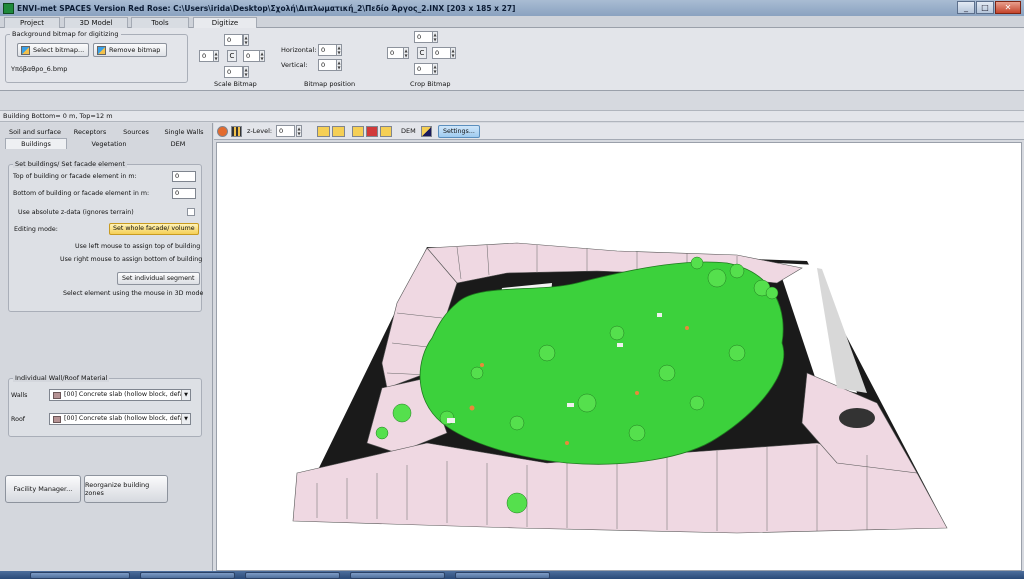  I want to click on crop-center-button: C, so click(422, 53).